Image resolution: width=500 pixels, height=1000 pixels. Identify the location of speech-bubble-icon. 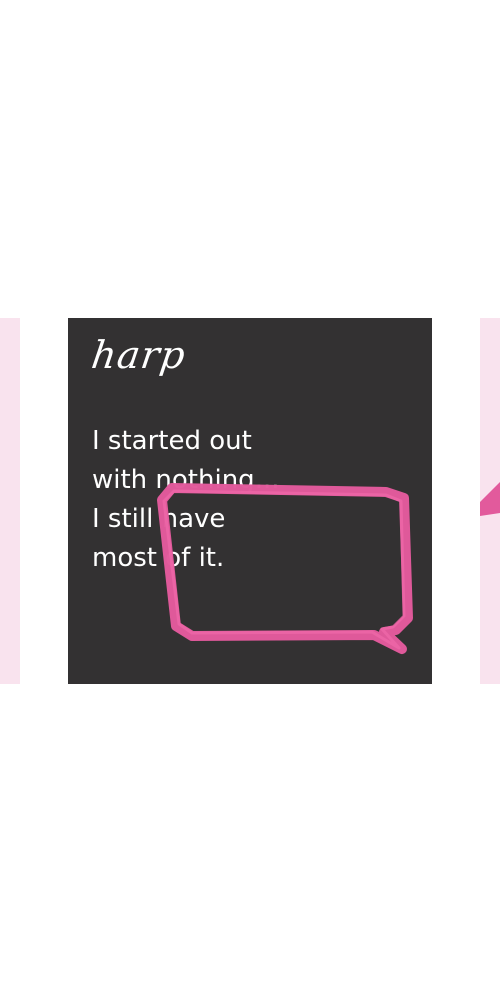
(490, 499).